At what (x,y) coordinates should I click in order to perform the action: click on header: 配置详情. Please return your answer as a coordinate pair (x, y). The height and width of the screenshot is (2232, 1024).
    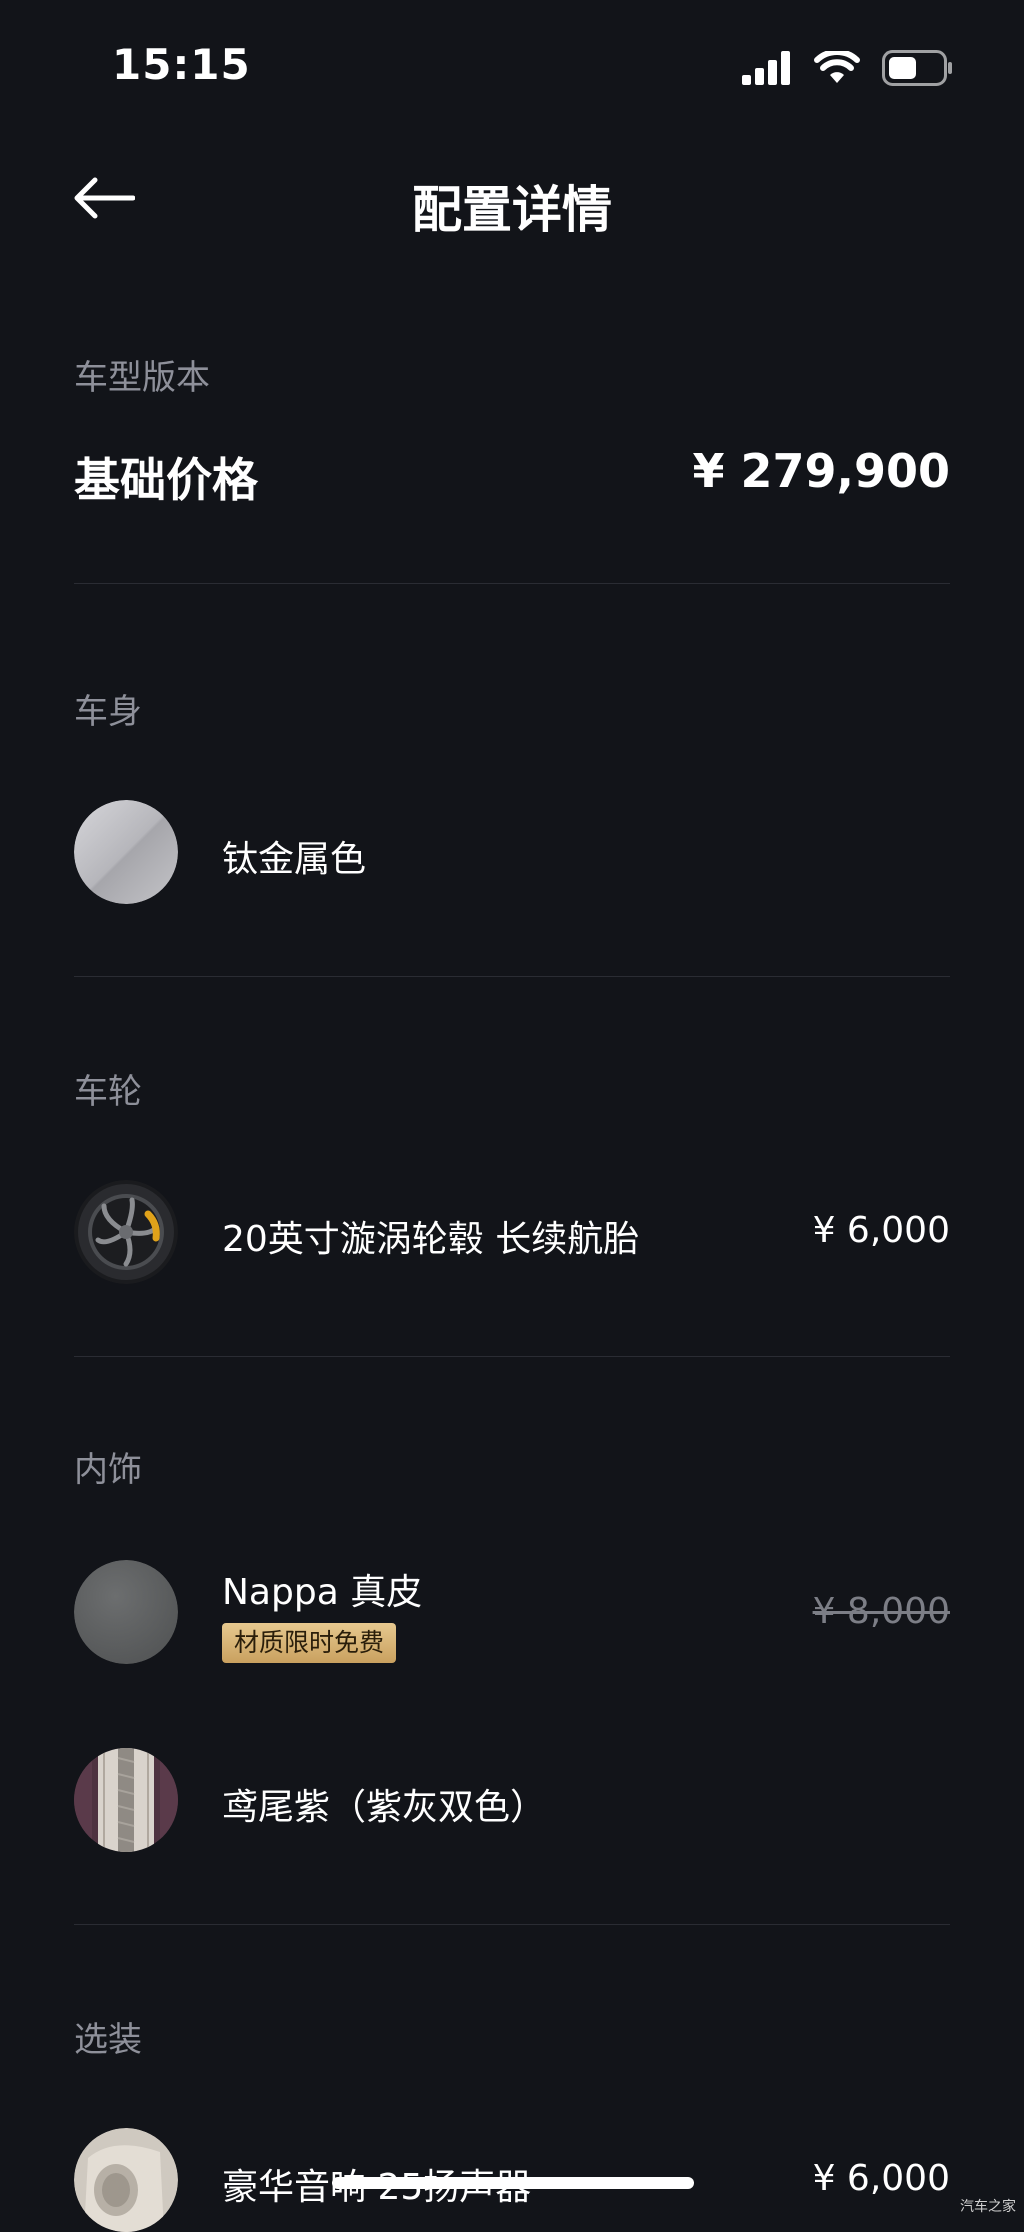
    Looking at the image, I should click on (512, 200).